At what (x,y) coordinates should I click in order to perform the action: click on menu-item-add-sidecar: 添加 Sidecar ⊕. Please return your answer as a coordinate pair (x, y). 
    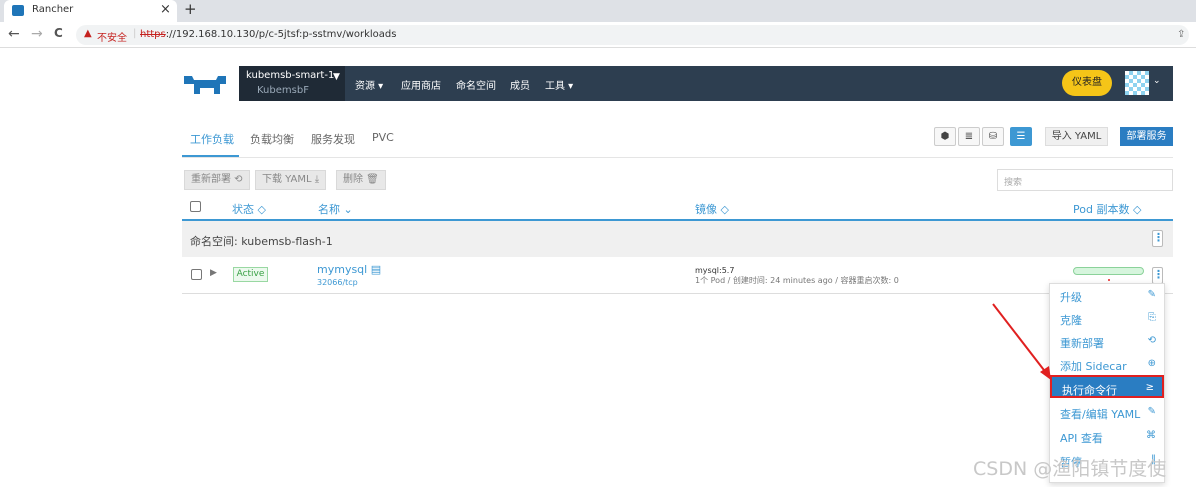
    Looking at the image, I should click on (1107, 364).